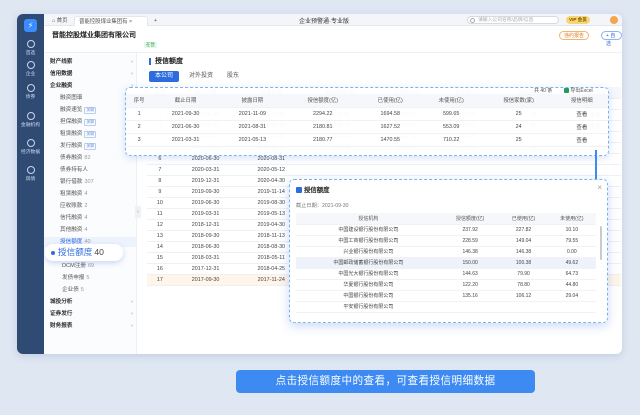 Image resolution: width=640 pixels, height=415 pixels. I want to click on rail-item-5: 舆情, so click(30, 174).